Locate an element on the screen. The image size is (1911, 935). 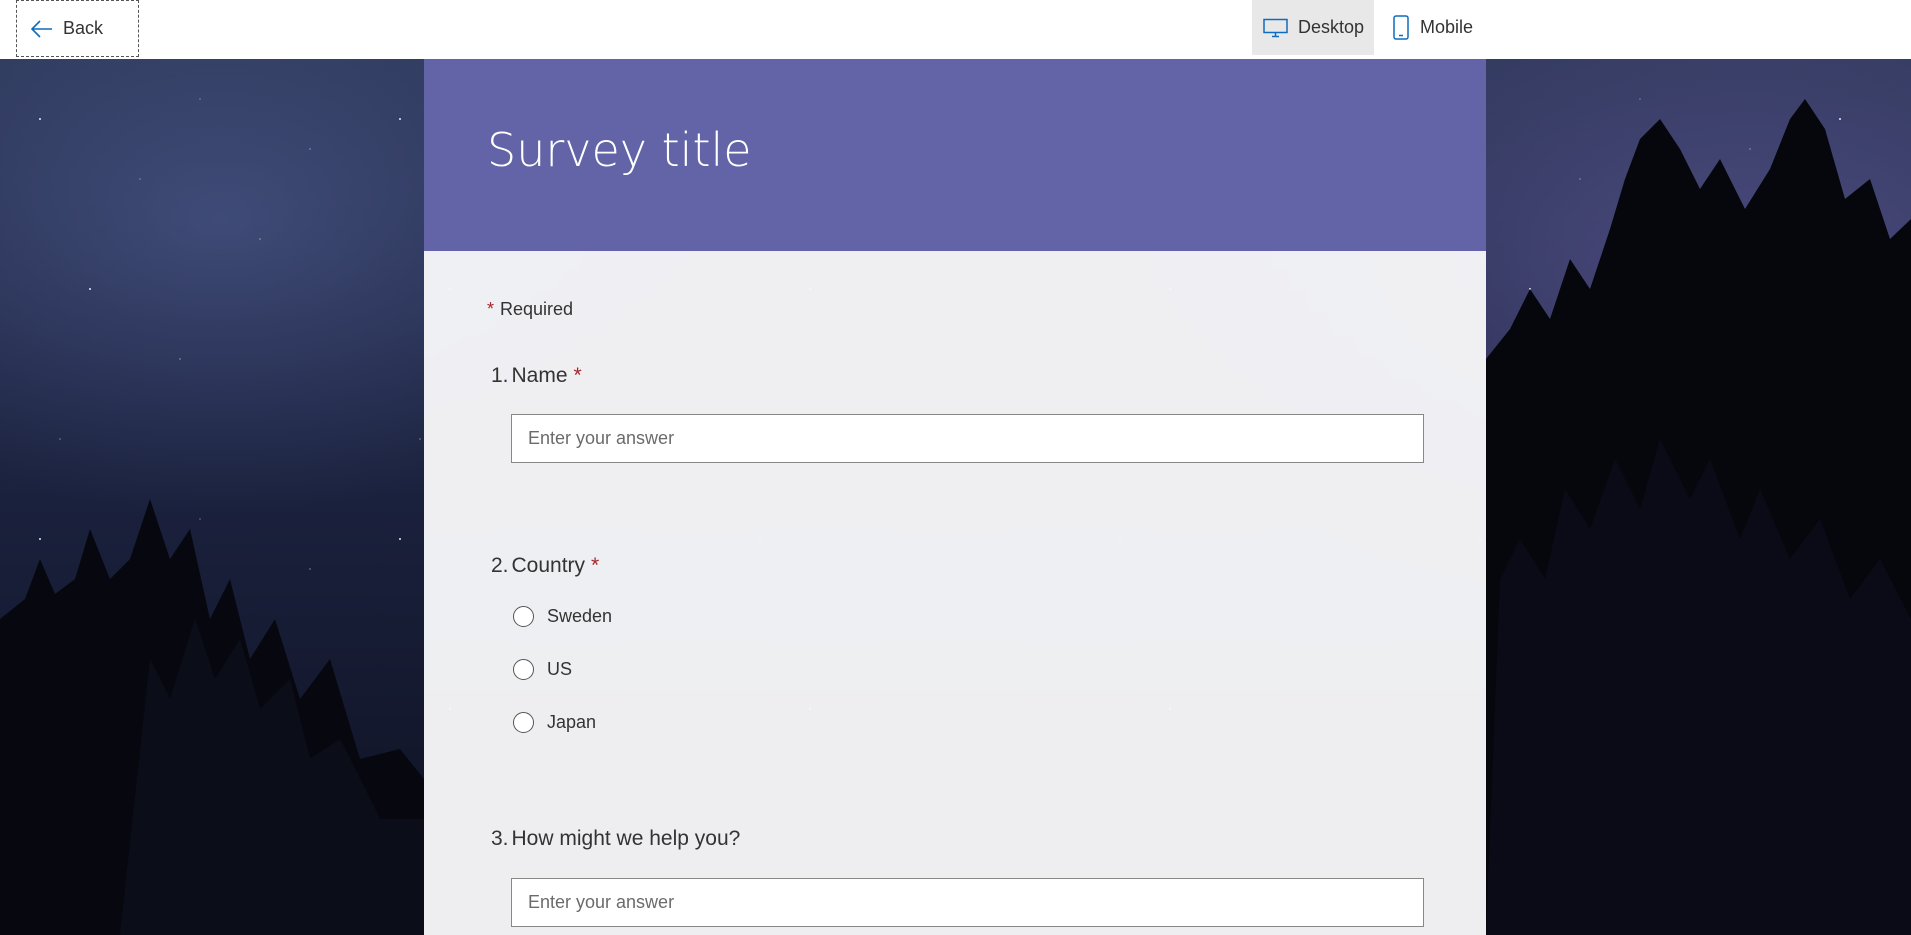
mobile-view-button: Mobile is located at coordinates (1443, 27).